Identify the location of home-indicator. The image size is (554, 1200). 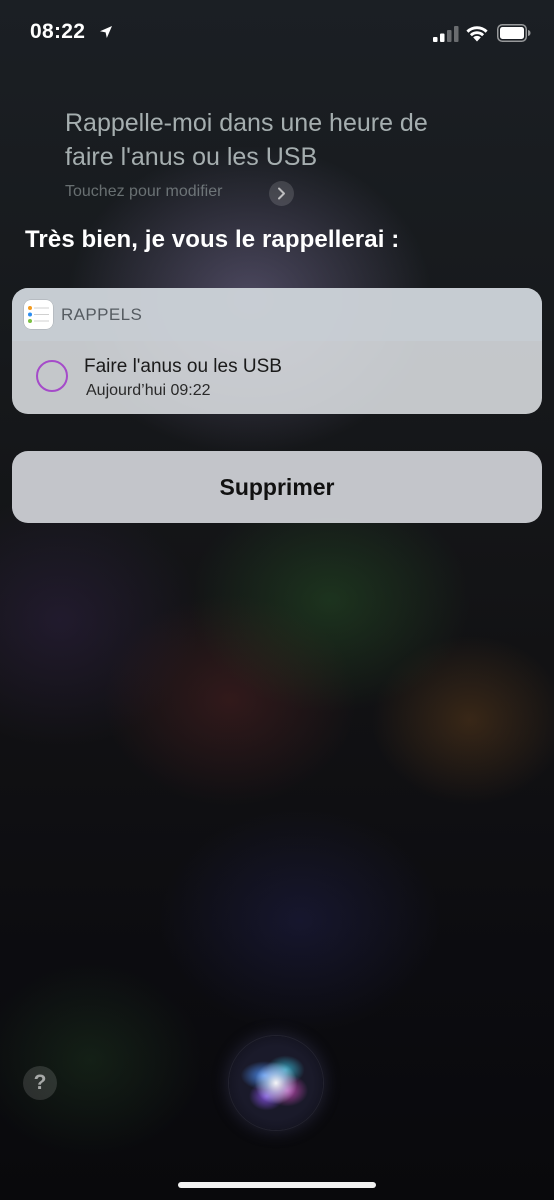
(277, 1185).